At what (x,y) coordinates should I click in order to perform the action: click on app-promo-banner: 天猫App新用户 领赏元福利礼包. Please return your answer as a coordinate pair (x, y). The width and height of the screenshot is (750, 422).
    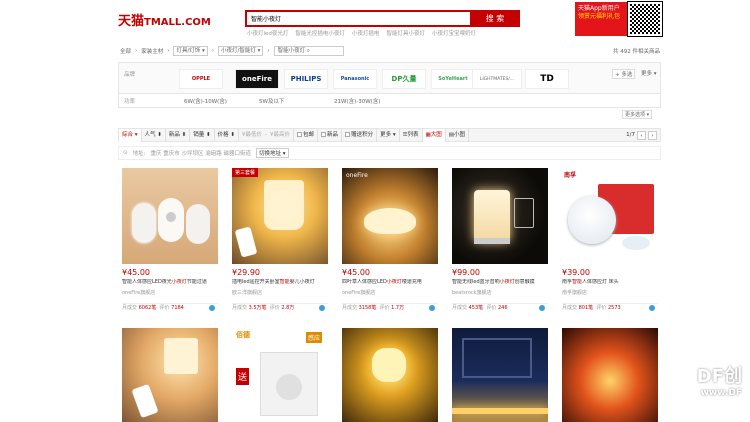
    Looking at the image, I should click on (601, 19).